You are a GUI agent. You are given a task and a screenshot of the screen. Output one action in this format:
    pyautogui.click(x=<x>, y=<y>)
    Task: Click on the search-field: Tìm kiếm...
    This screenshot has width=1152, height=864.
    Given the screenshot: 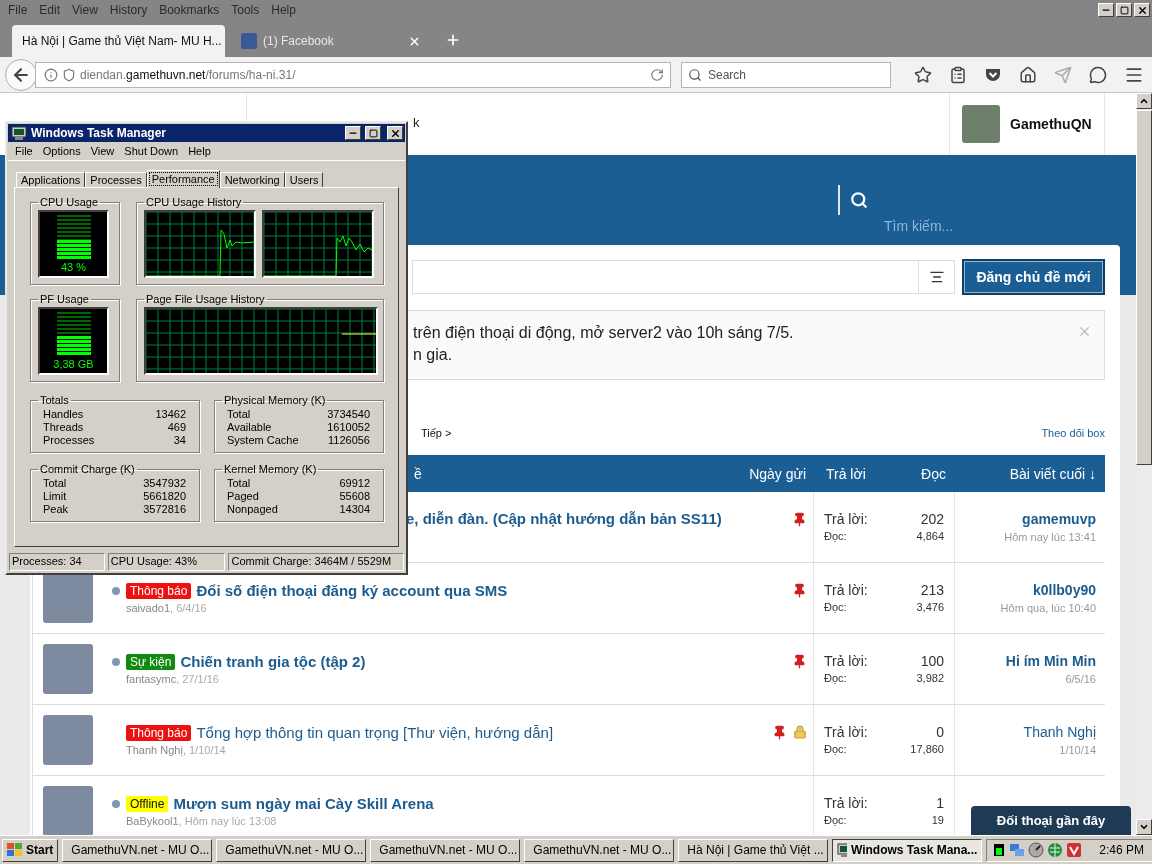 What is the action you would take?
    pyautogui.click(x=957, y=226)
    